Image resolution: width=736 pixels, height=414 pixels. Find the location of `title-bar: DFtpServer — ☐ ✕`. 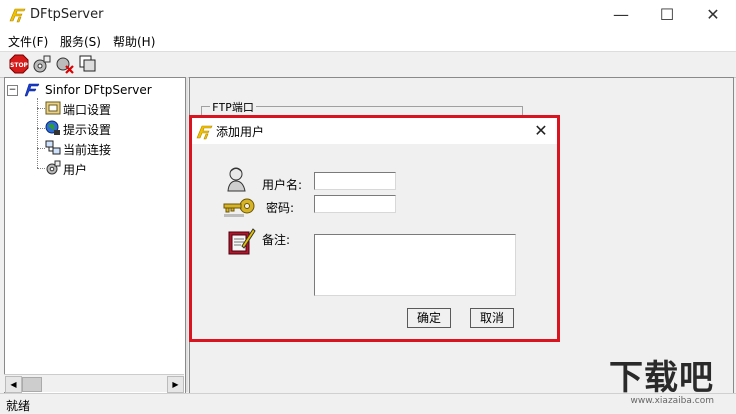

title-bar: DFtpServer — ☐ ✕ is located at coordinates (368, 15).